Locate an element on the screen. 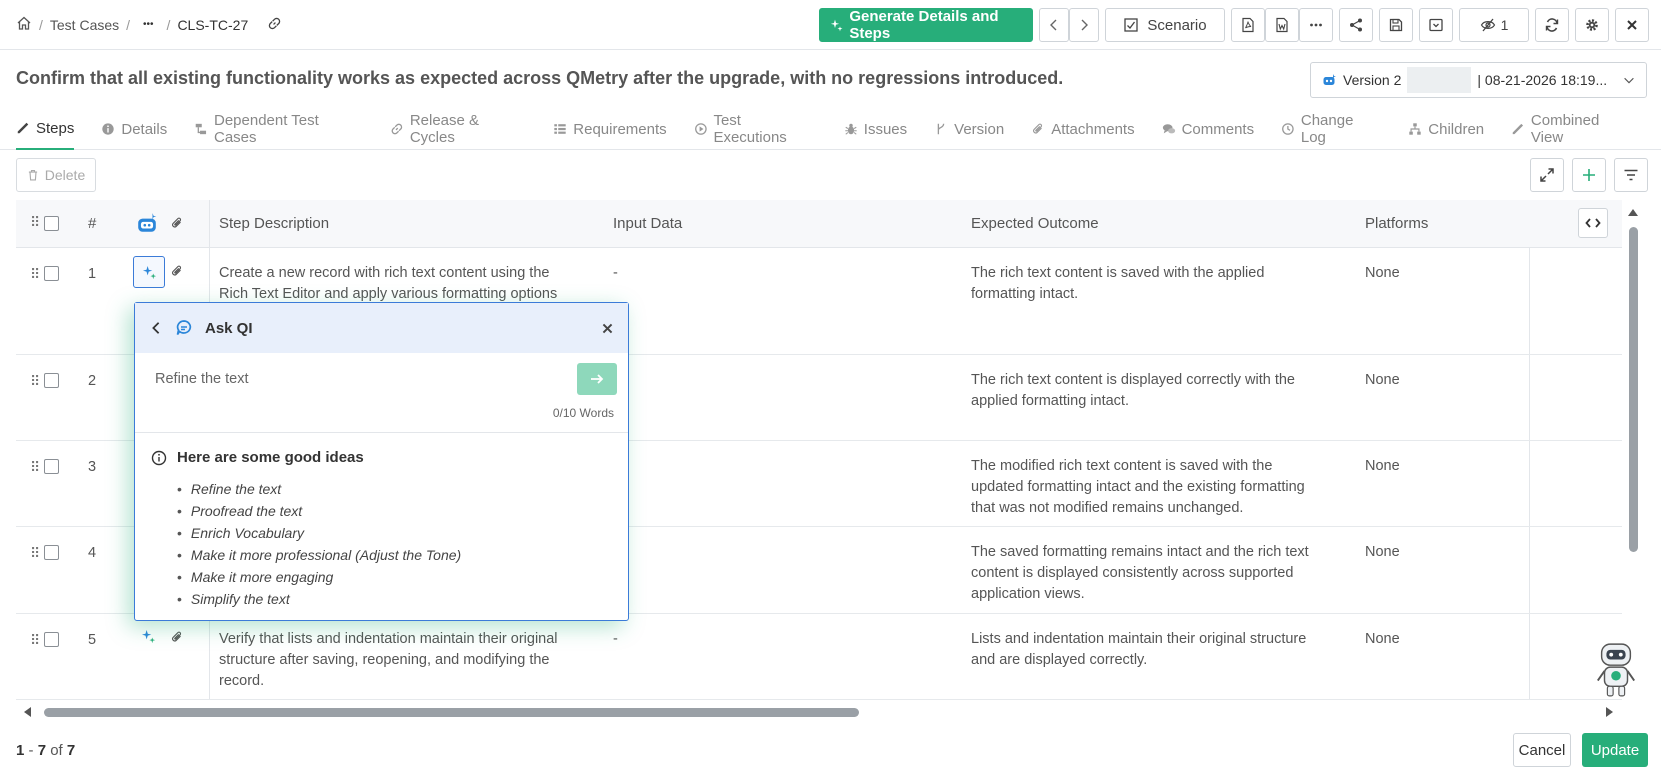  generate-details-button: Generate Details and Steps is located at coordinates (926, 25).